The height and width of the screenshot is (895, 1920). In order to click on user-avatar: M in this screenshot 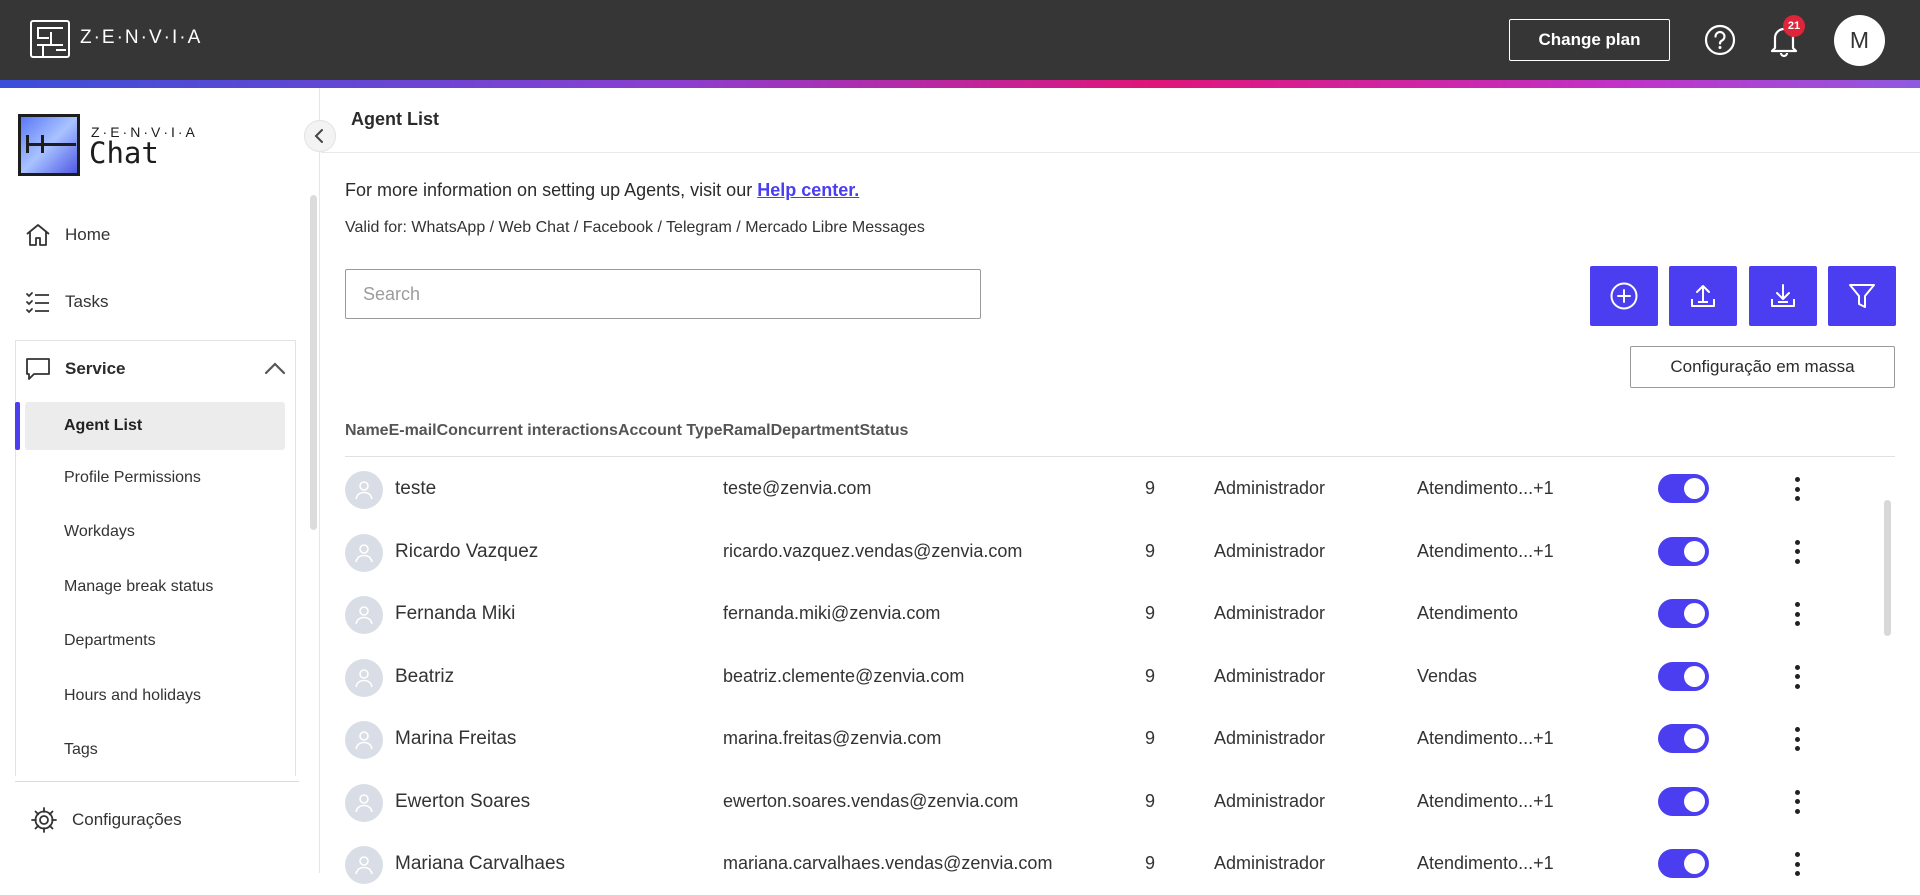, I will do `click(1859, 40)`.